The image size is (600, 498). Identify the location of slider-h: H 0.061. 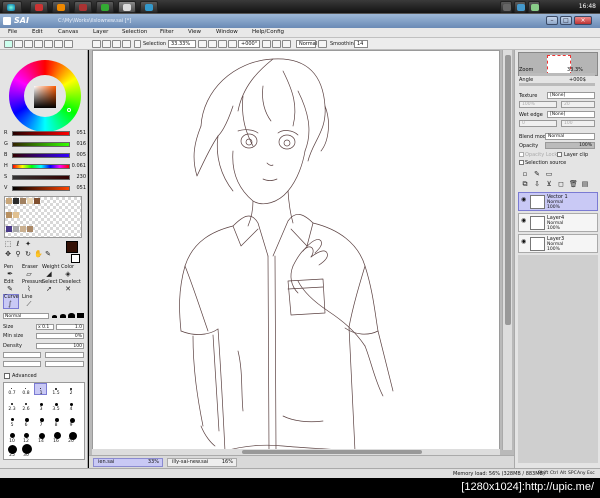
(45, 166).